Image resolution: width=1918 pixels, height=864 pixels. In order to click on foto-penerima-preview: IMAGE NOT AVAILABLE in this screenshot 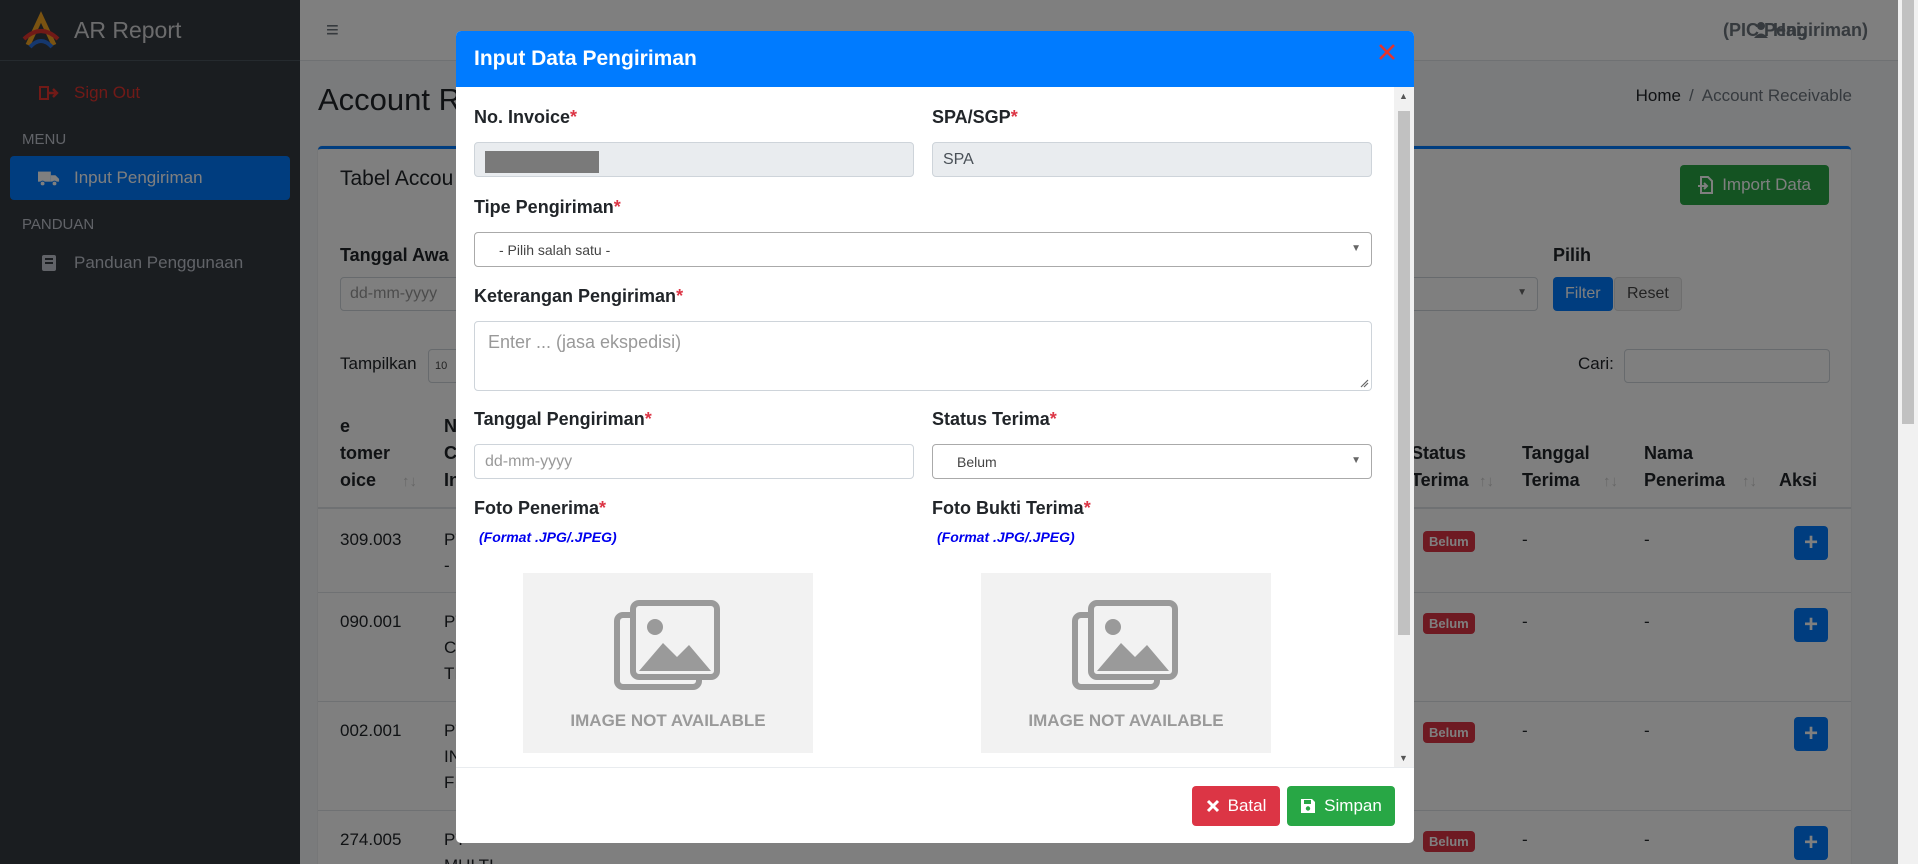, I will do `click(668, 663)`.